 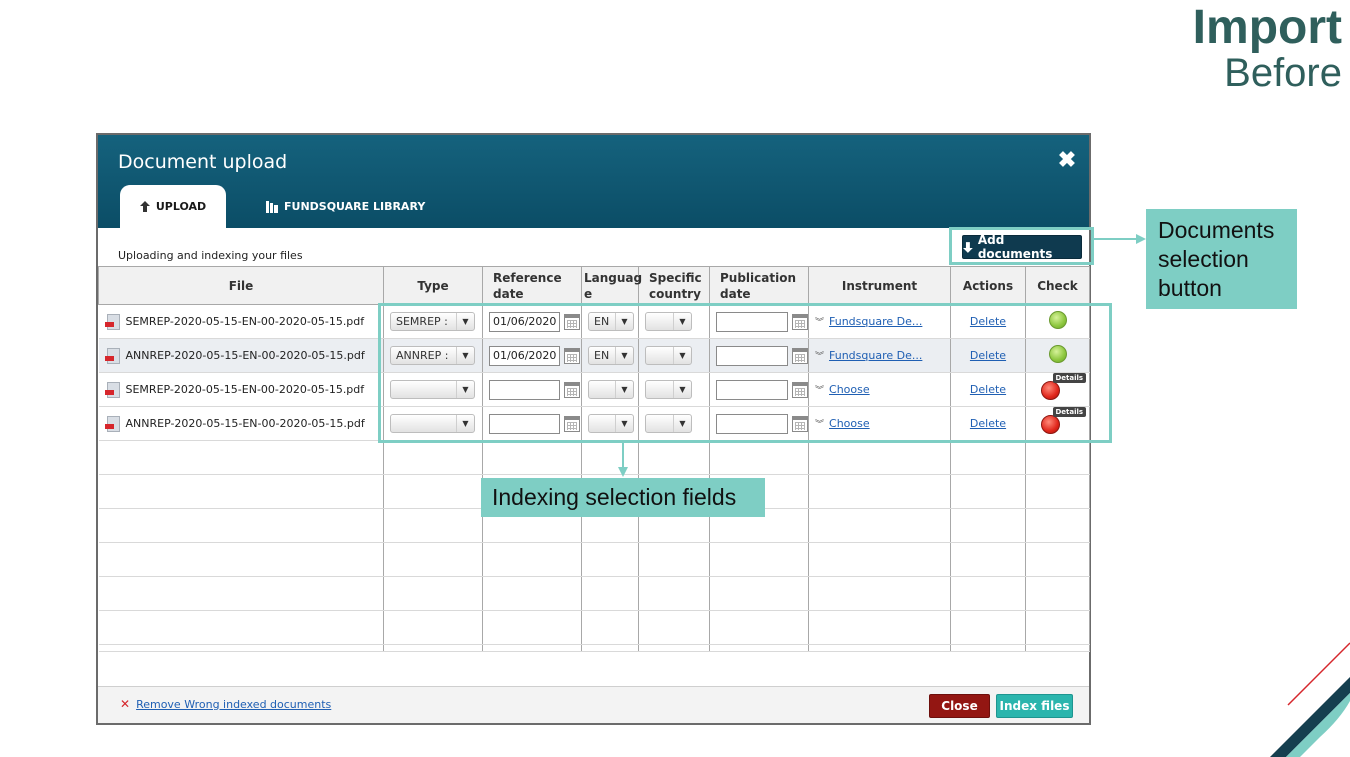 What do you see at coordinates (125, 704) in the screenshot?
I see `remove-x-icon: ✕` at bounding box center [125, 704].